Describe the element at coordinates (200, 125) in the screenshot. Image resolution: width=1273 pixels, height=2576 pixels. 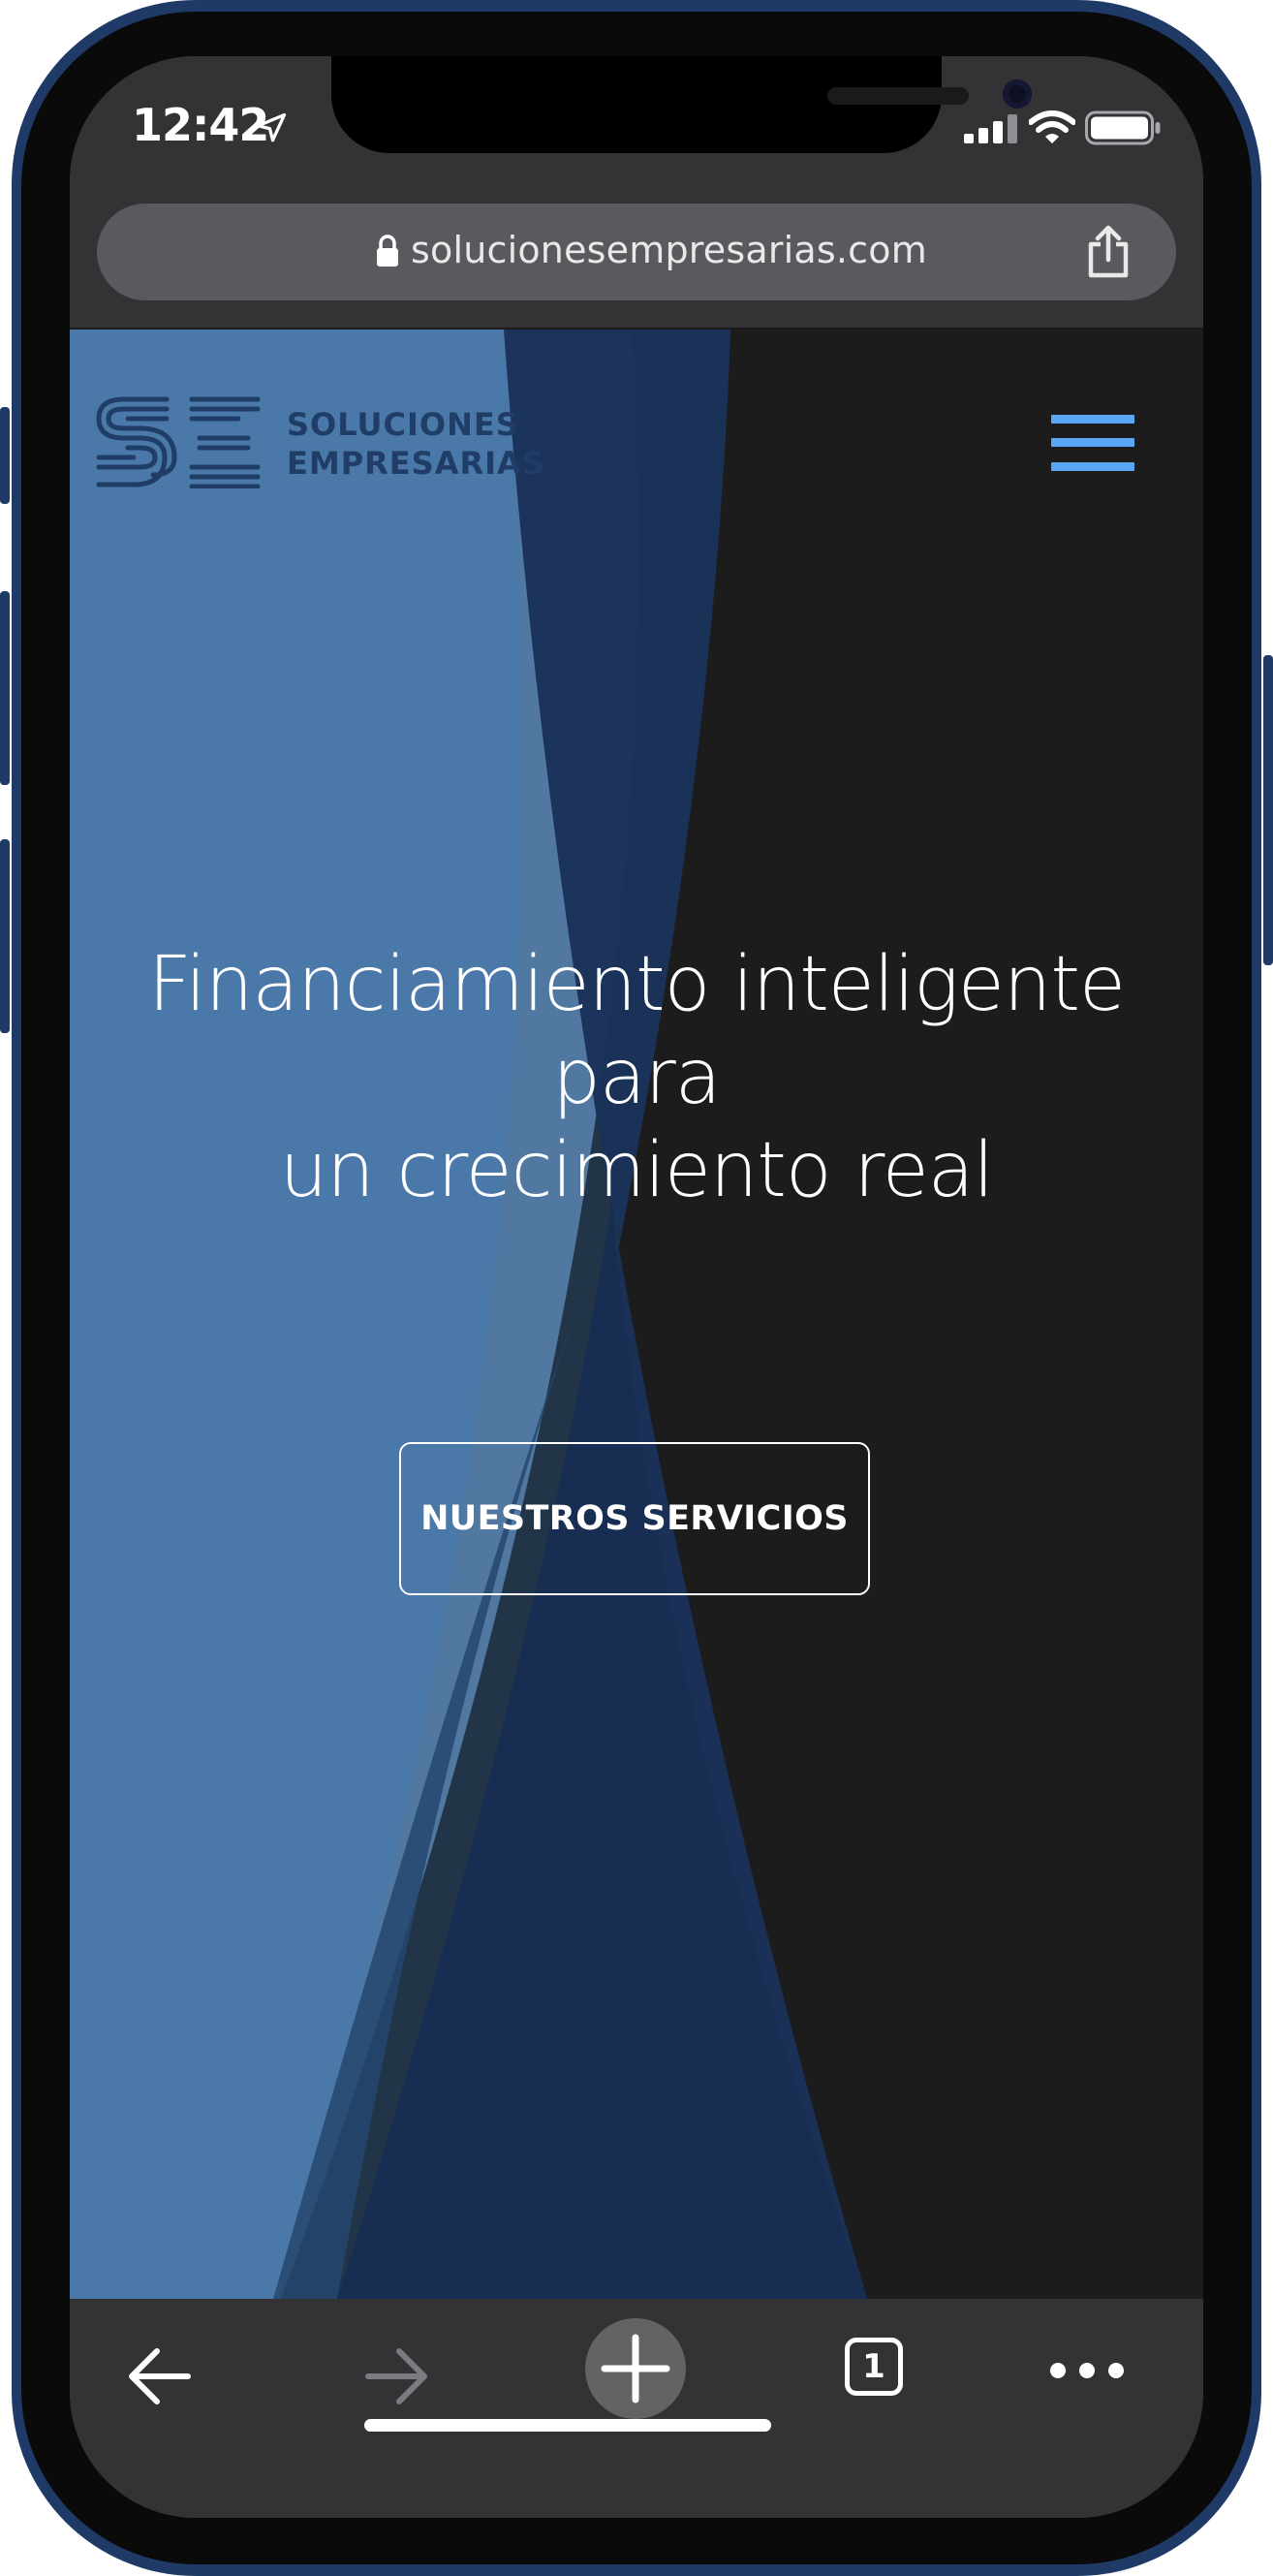
I see `status-time: 12:42` at that location.